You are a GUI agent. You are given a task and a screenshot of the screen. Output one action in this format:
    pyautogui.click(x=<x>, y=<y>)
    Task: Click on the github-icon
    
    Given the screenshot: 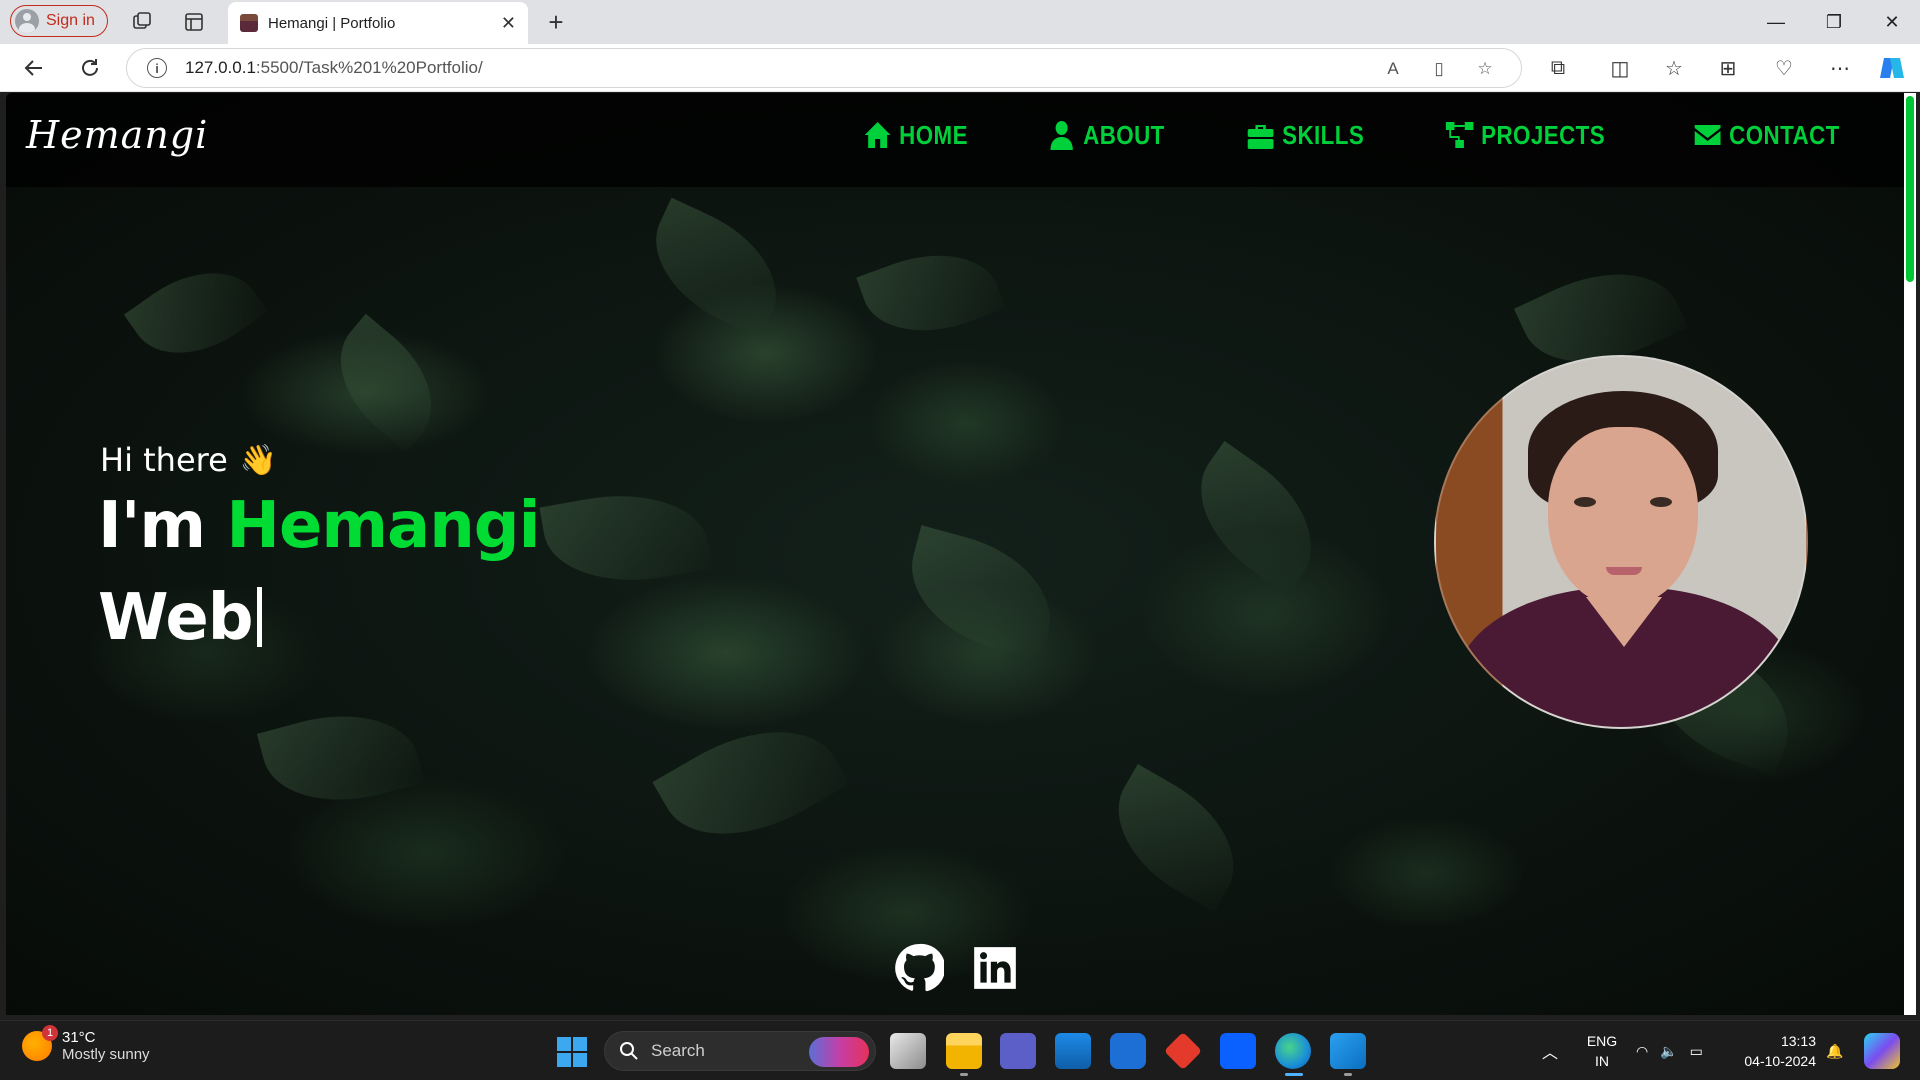 What is the action you would take?
    pyautogui.click(x=920, y=967)
    